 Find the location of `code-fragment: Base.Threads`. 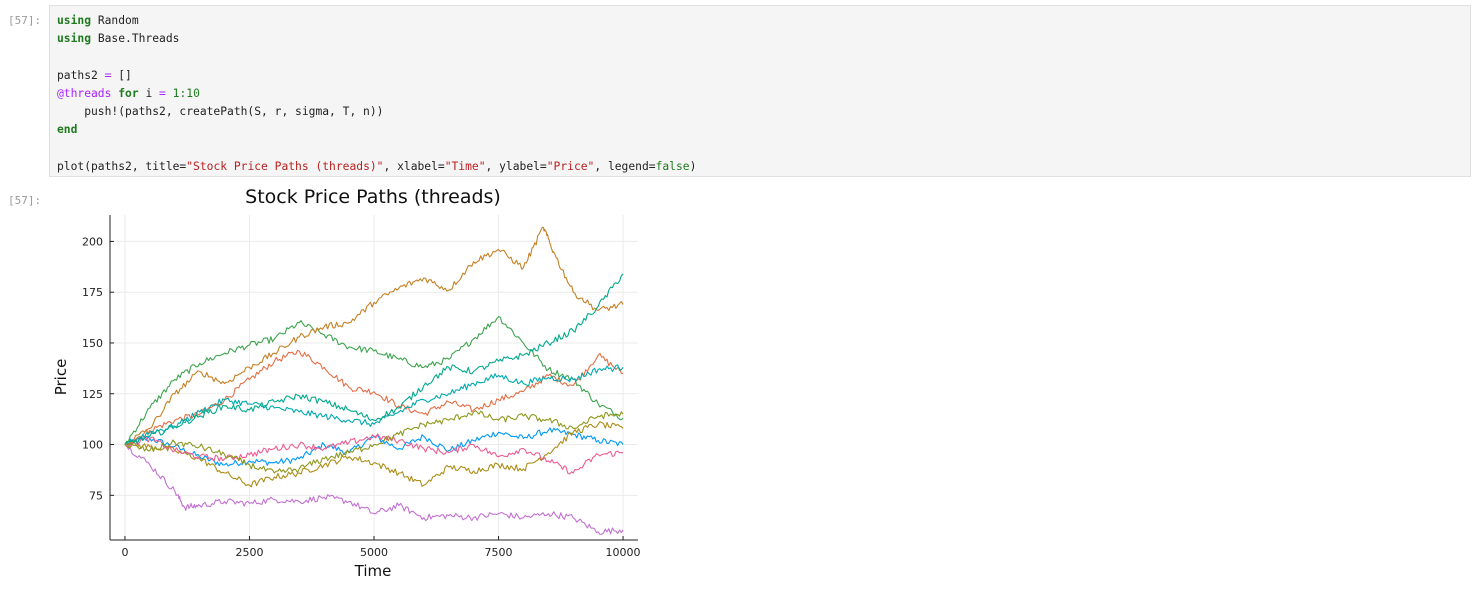

code-fragment: Base.Threads is located at coordinates (135, 39).